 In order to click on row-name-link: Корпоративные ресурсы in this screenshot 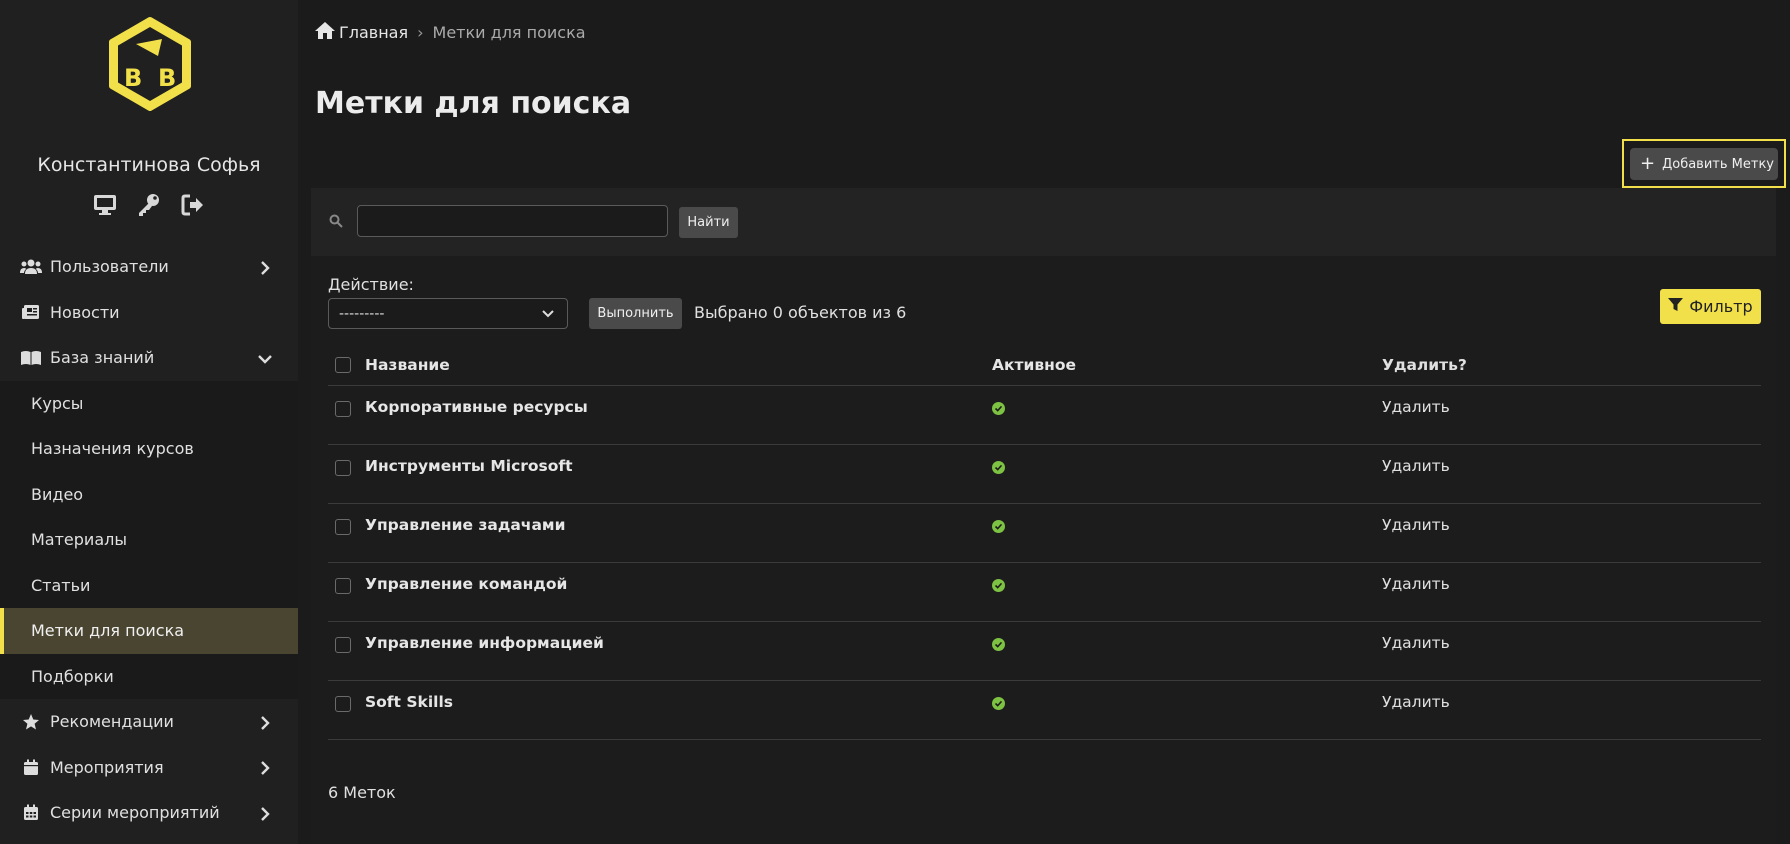, I will do `click(678, 407)`.